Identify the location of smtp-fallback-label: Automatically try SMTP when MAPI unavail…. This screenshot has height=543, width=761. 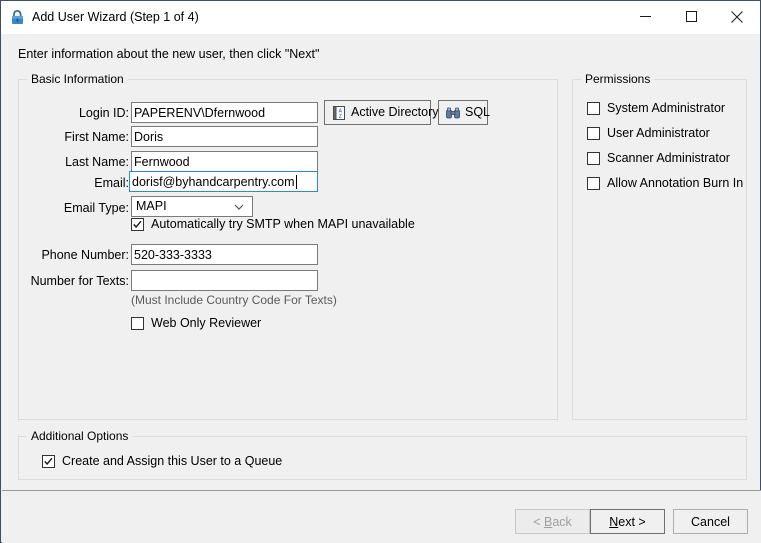
(283, 224).